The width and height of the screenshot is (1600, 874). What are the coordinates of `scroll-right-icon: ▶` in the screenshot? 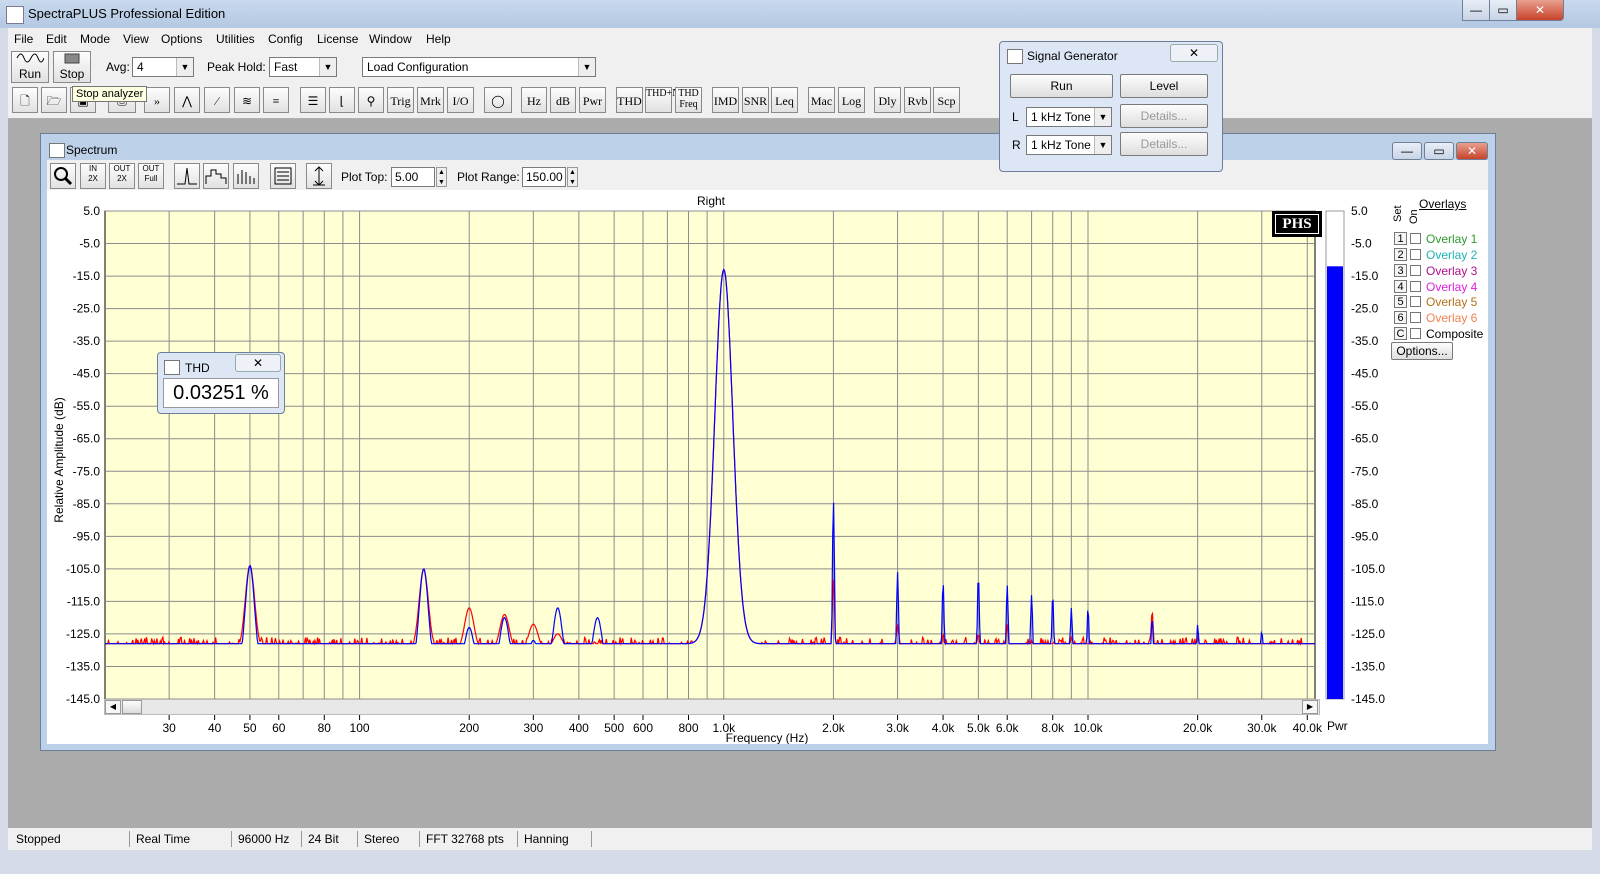 It's located at (1310, 707).